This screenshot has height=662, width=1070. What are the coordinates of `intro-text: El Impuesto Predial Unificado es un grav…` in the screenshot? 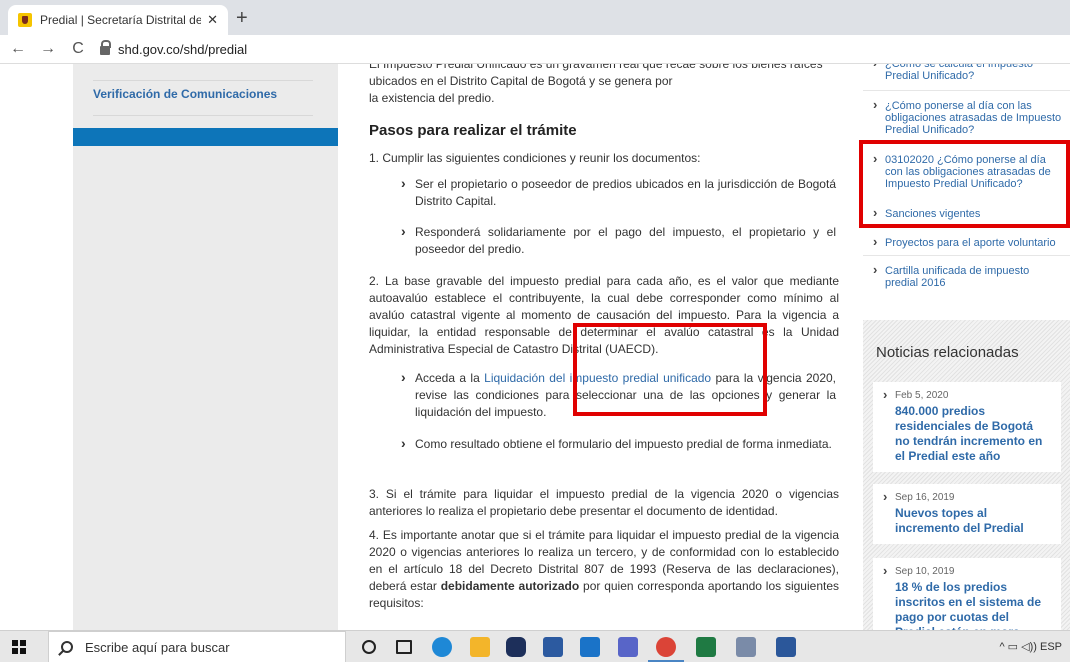 It's located at (604, 85).